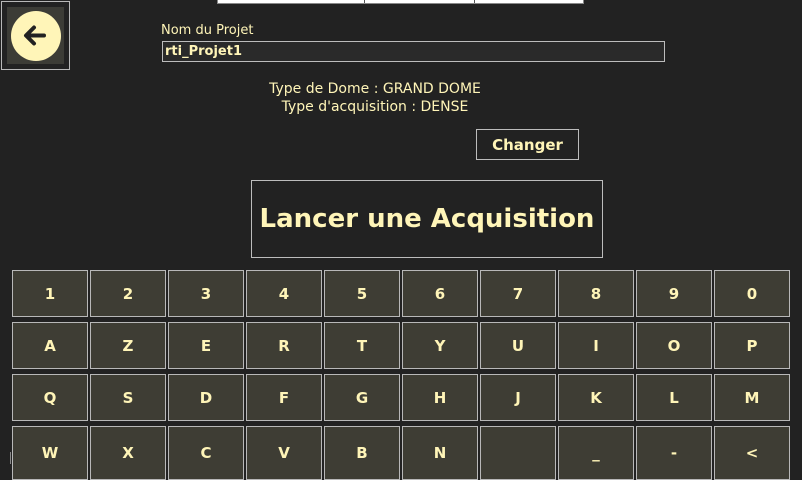 The image size is (802, 480). Describe the element at coordinates (440, 345) in the screenshot. I see `key-1-5: Y` at that location.